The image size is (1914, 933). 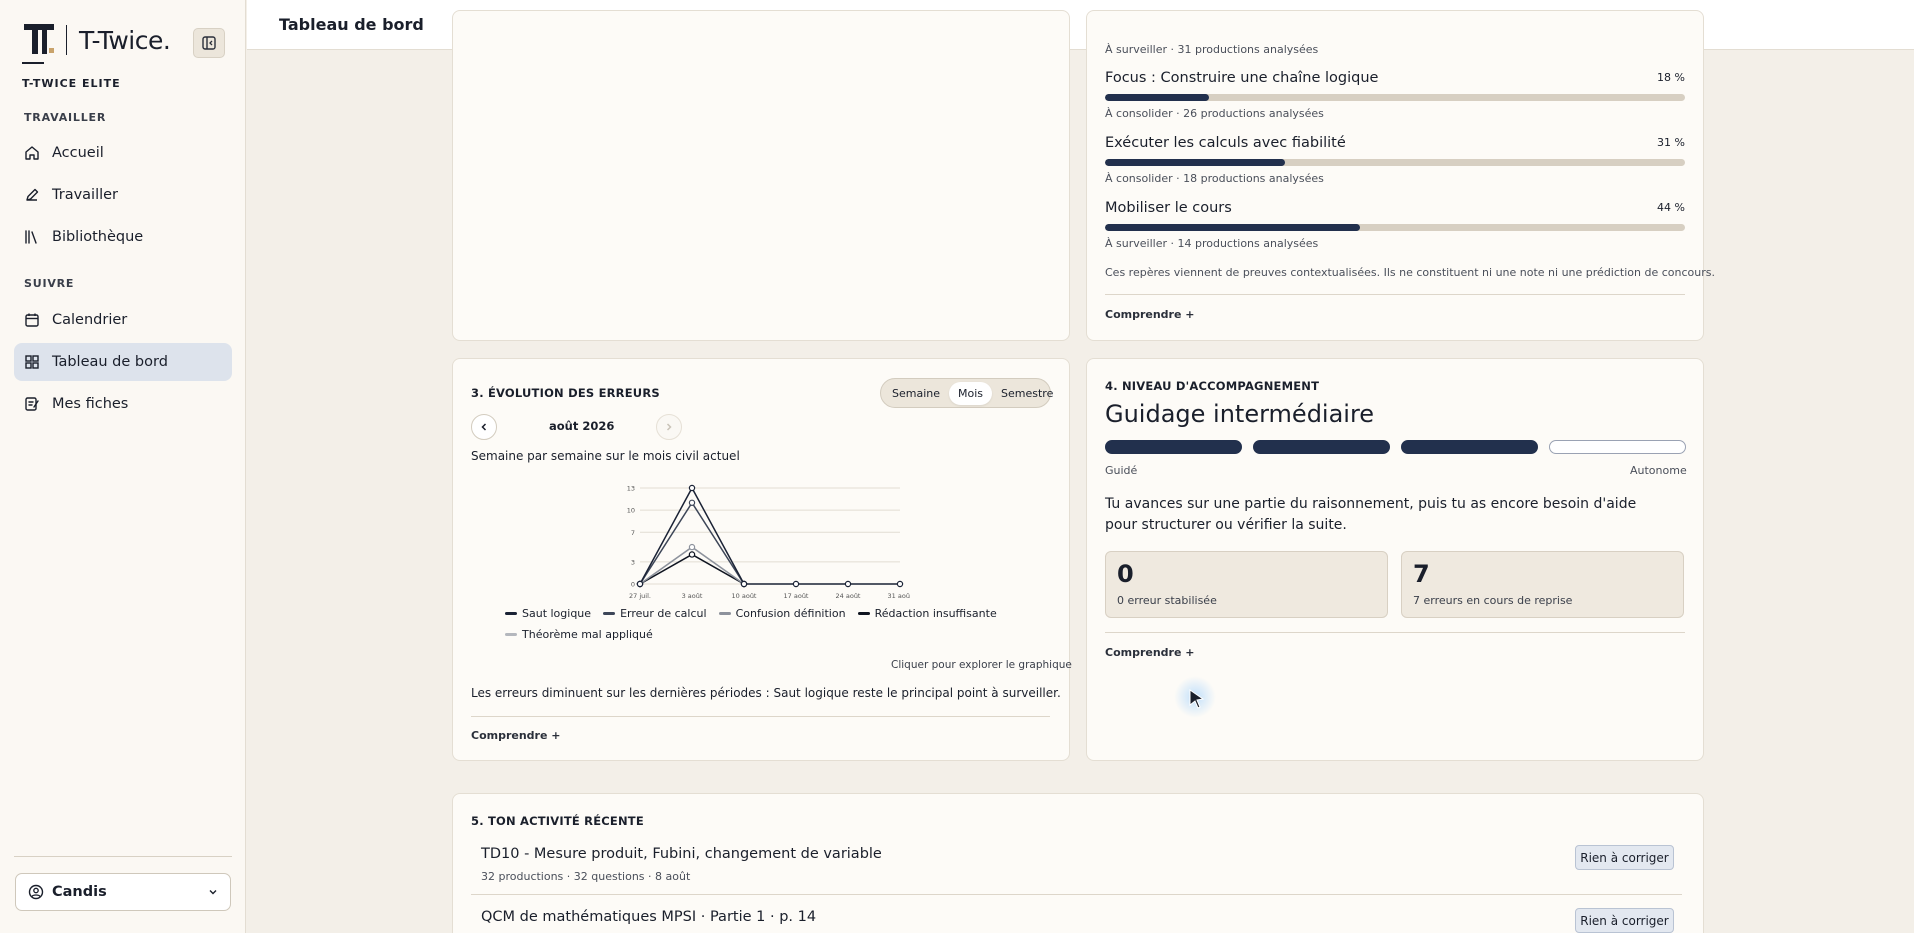 I want to click on current-month: août 2026, so click(x=582, y=426).